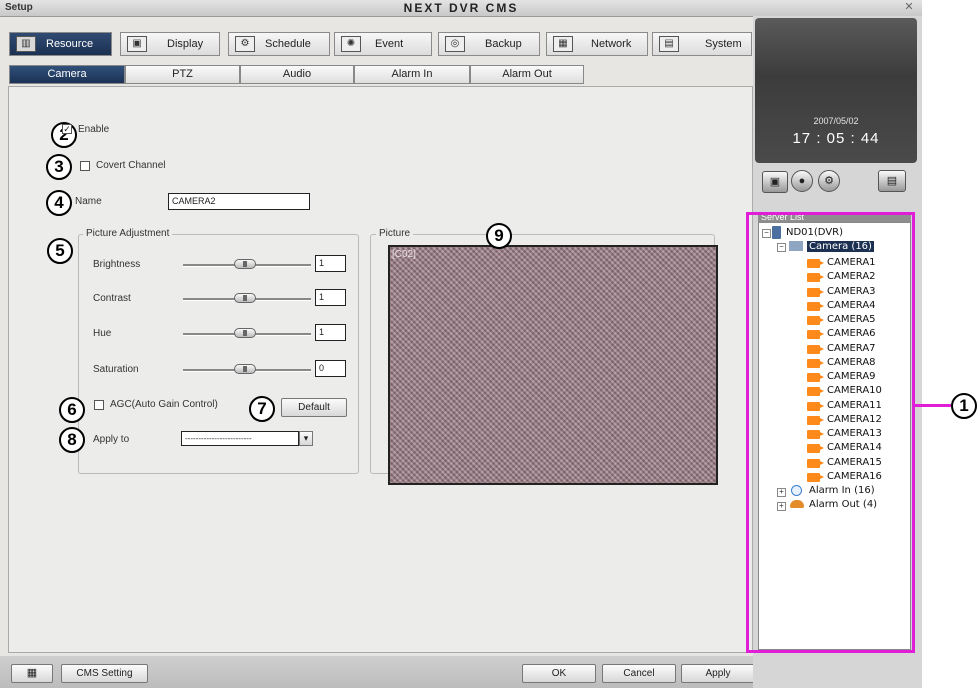 Image resolution: width=980 pixels, height=688 pixels. I want to click on picture-adjustment-title: Picture Adjustment, so click(128, 233).